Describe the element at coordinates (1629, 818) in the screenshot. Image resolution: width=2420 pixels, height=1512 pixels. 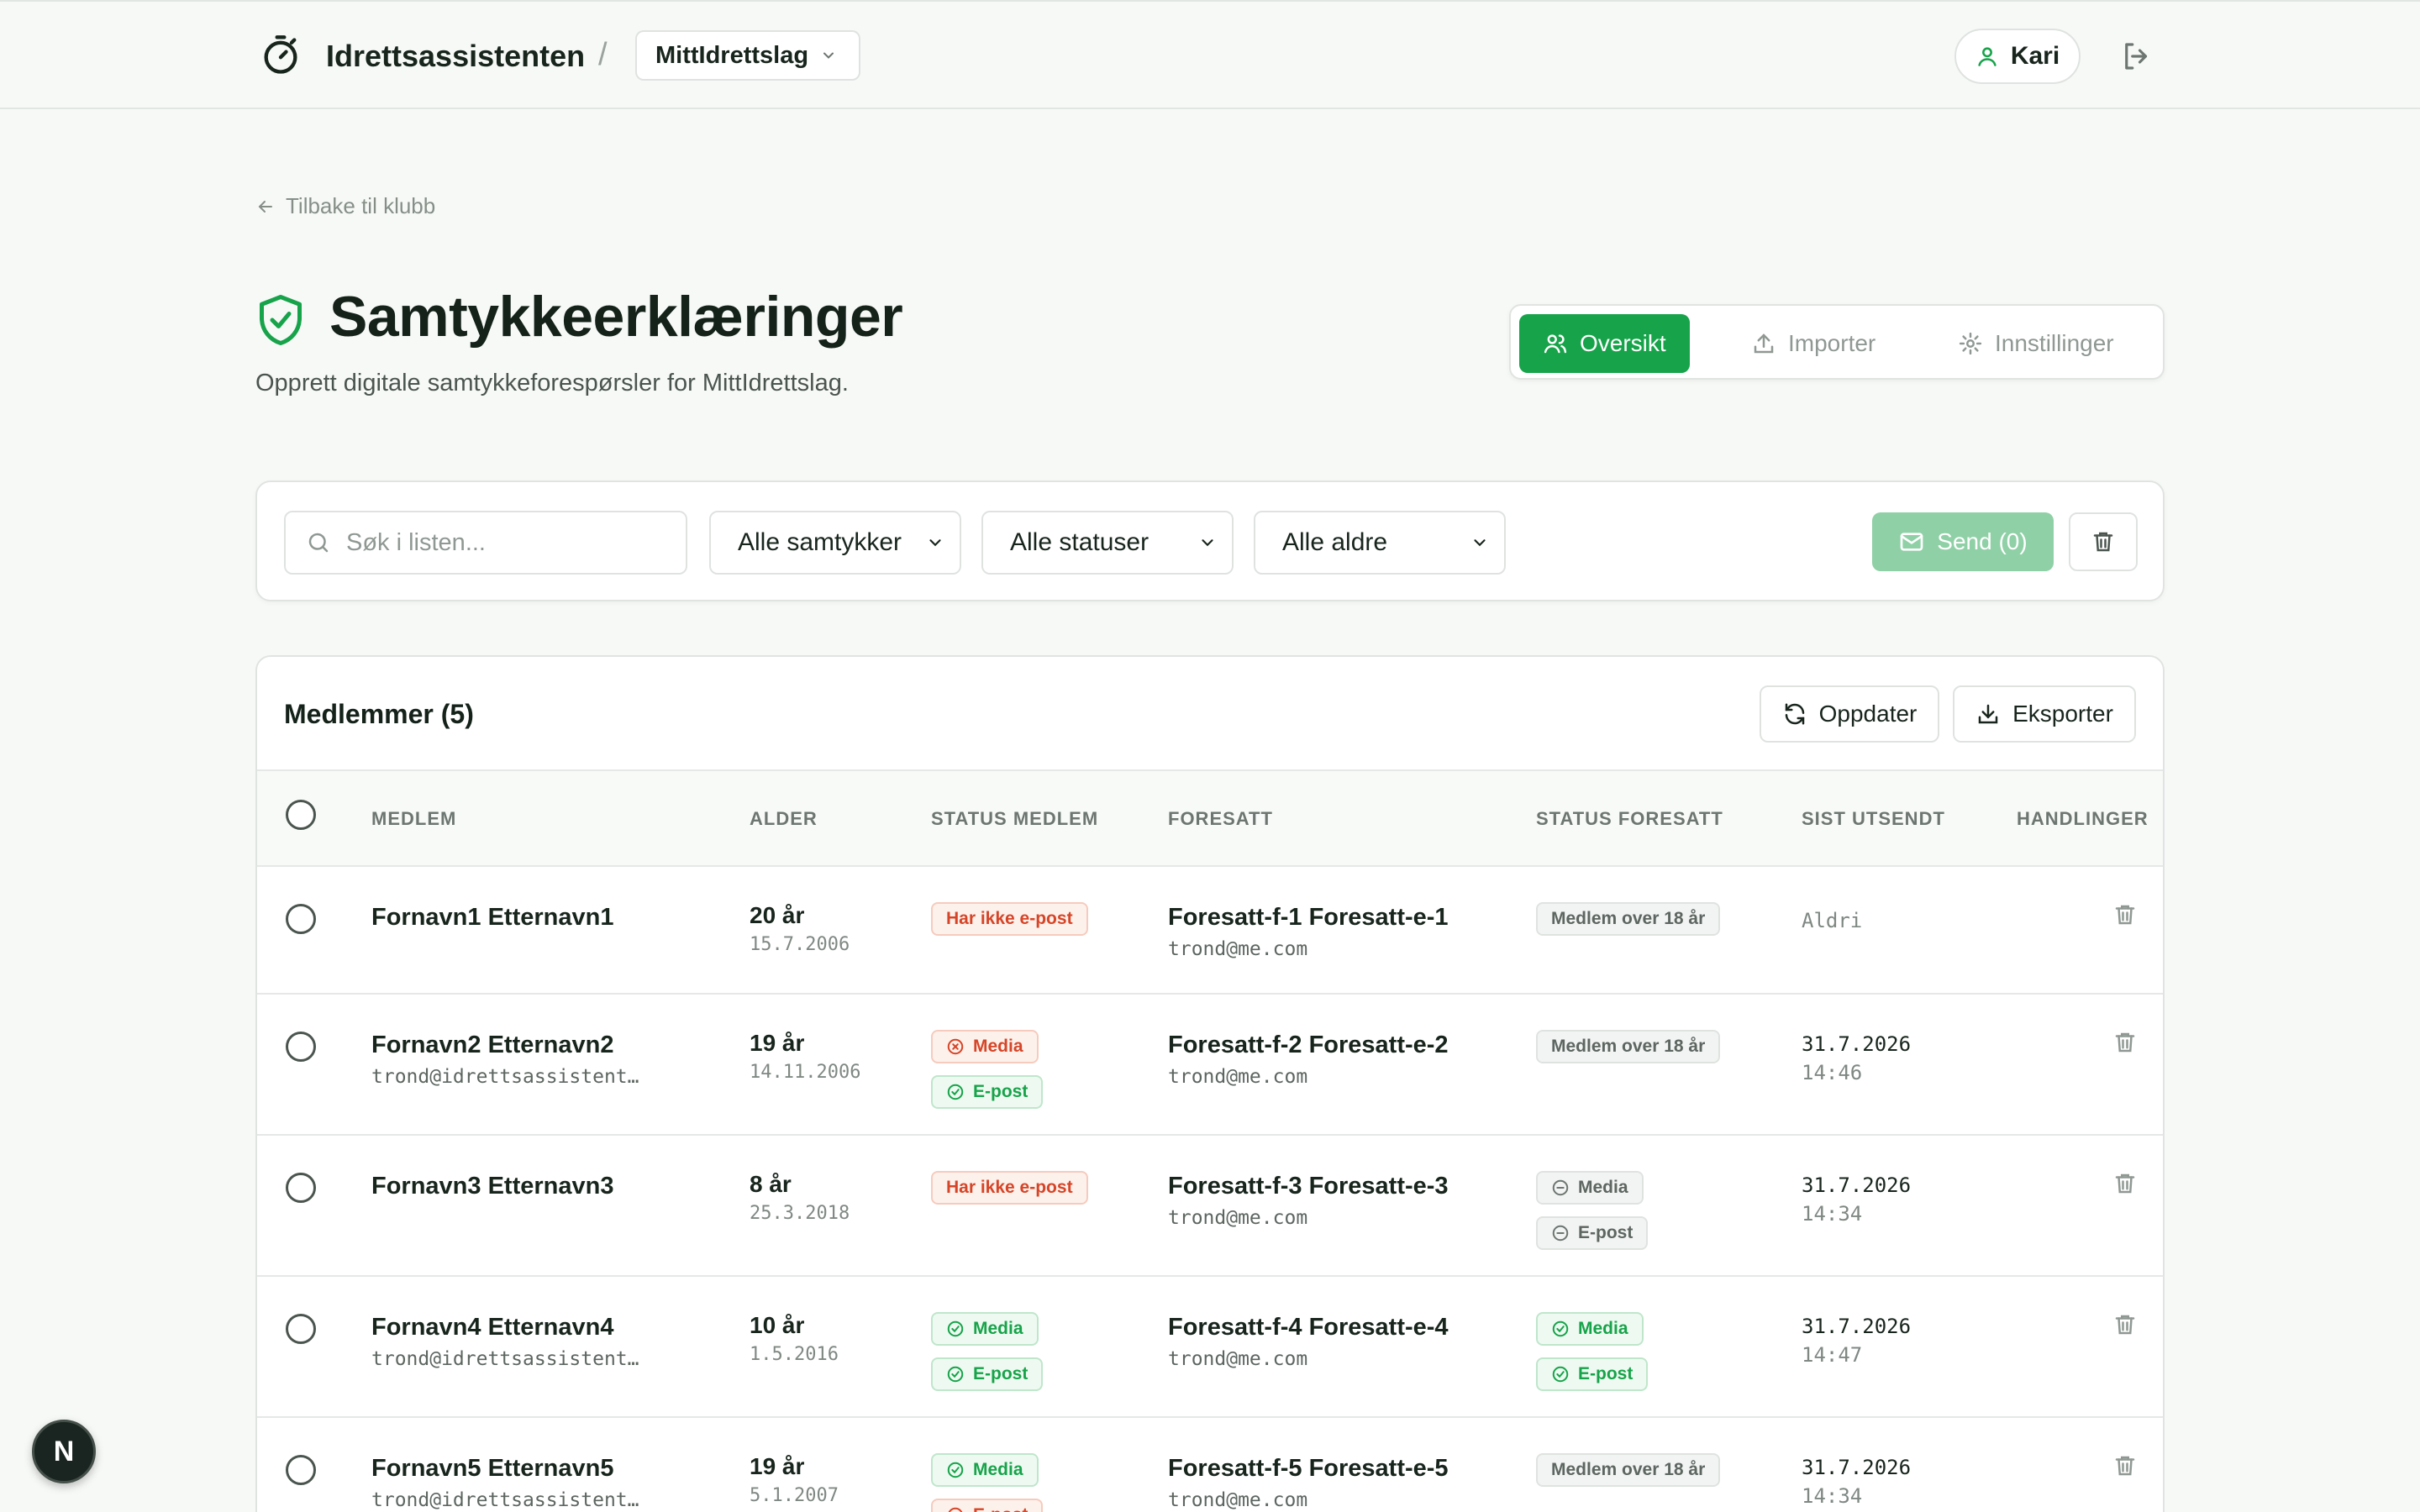
I see `col-header-guardian-status: STATUS FORESATT` at that location.